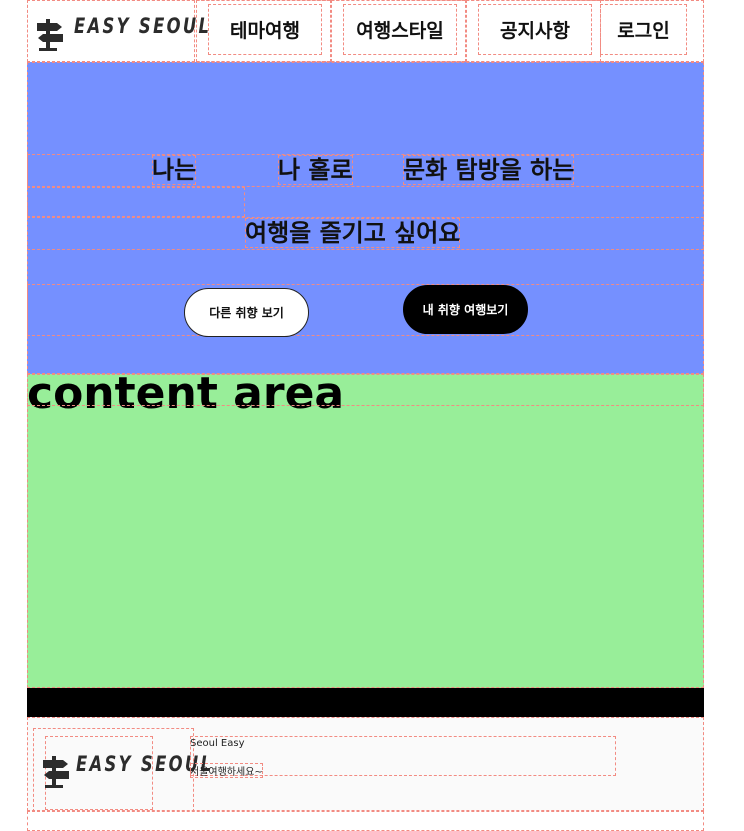  Describe the element at coordinates (136, 202) in the screenshot. I see `hero-spacer` at that location.